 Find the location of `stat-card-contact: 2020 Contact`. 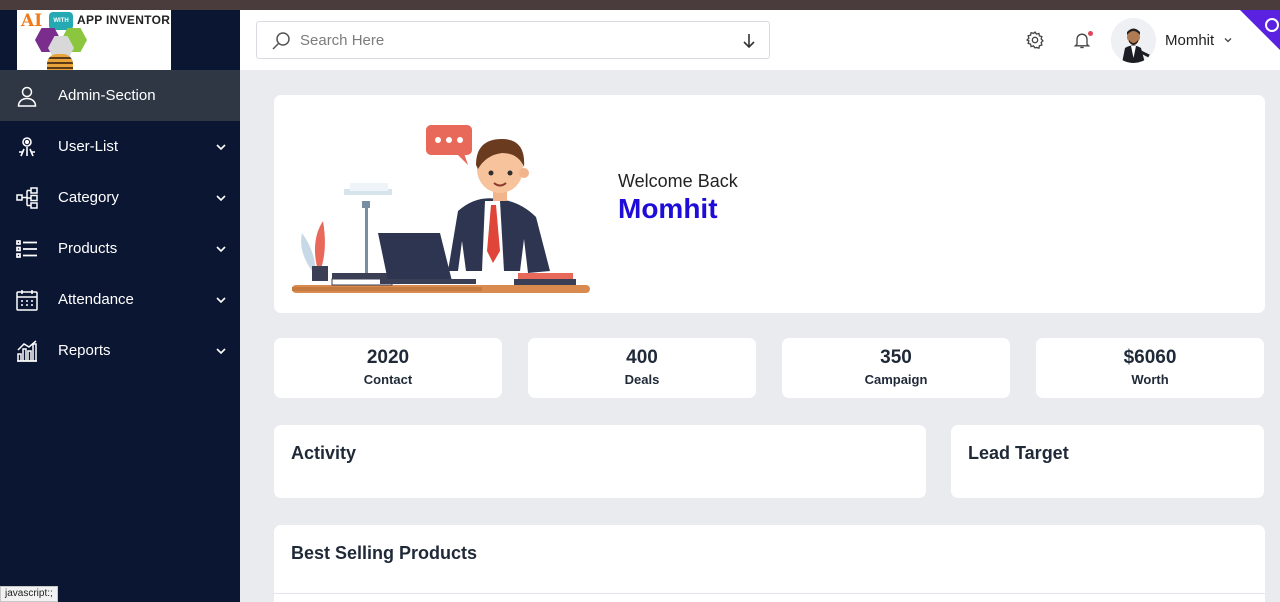

stat-card-contact: 2020 Contact is located at coordinates (388, 368).